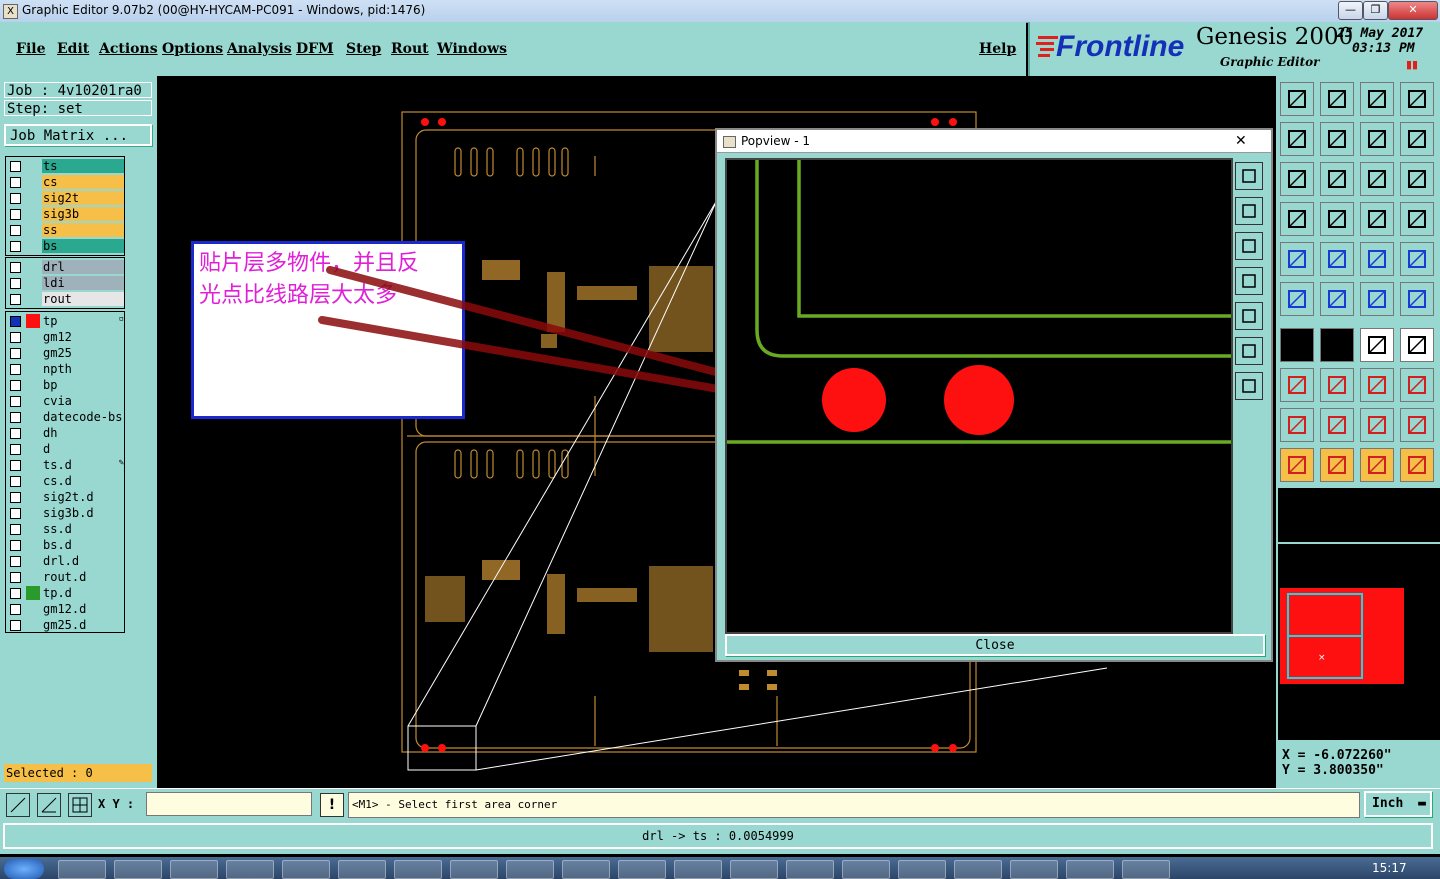 The width and height of the screenshot is (1440, 879). Describe the element at coordinates (410, 49) in the screenshot. I see `menu-rout: Rout` at that location.